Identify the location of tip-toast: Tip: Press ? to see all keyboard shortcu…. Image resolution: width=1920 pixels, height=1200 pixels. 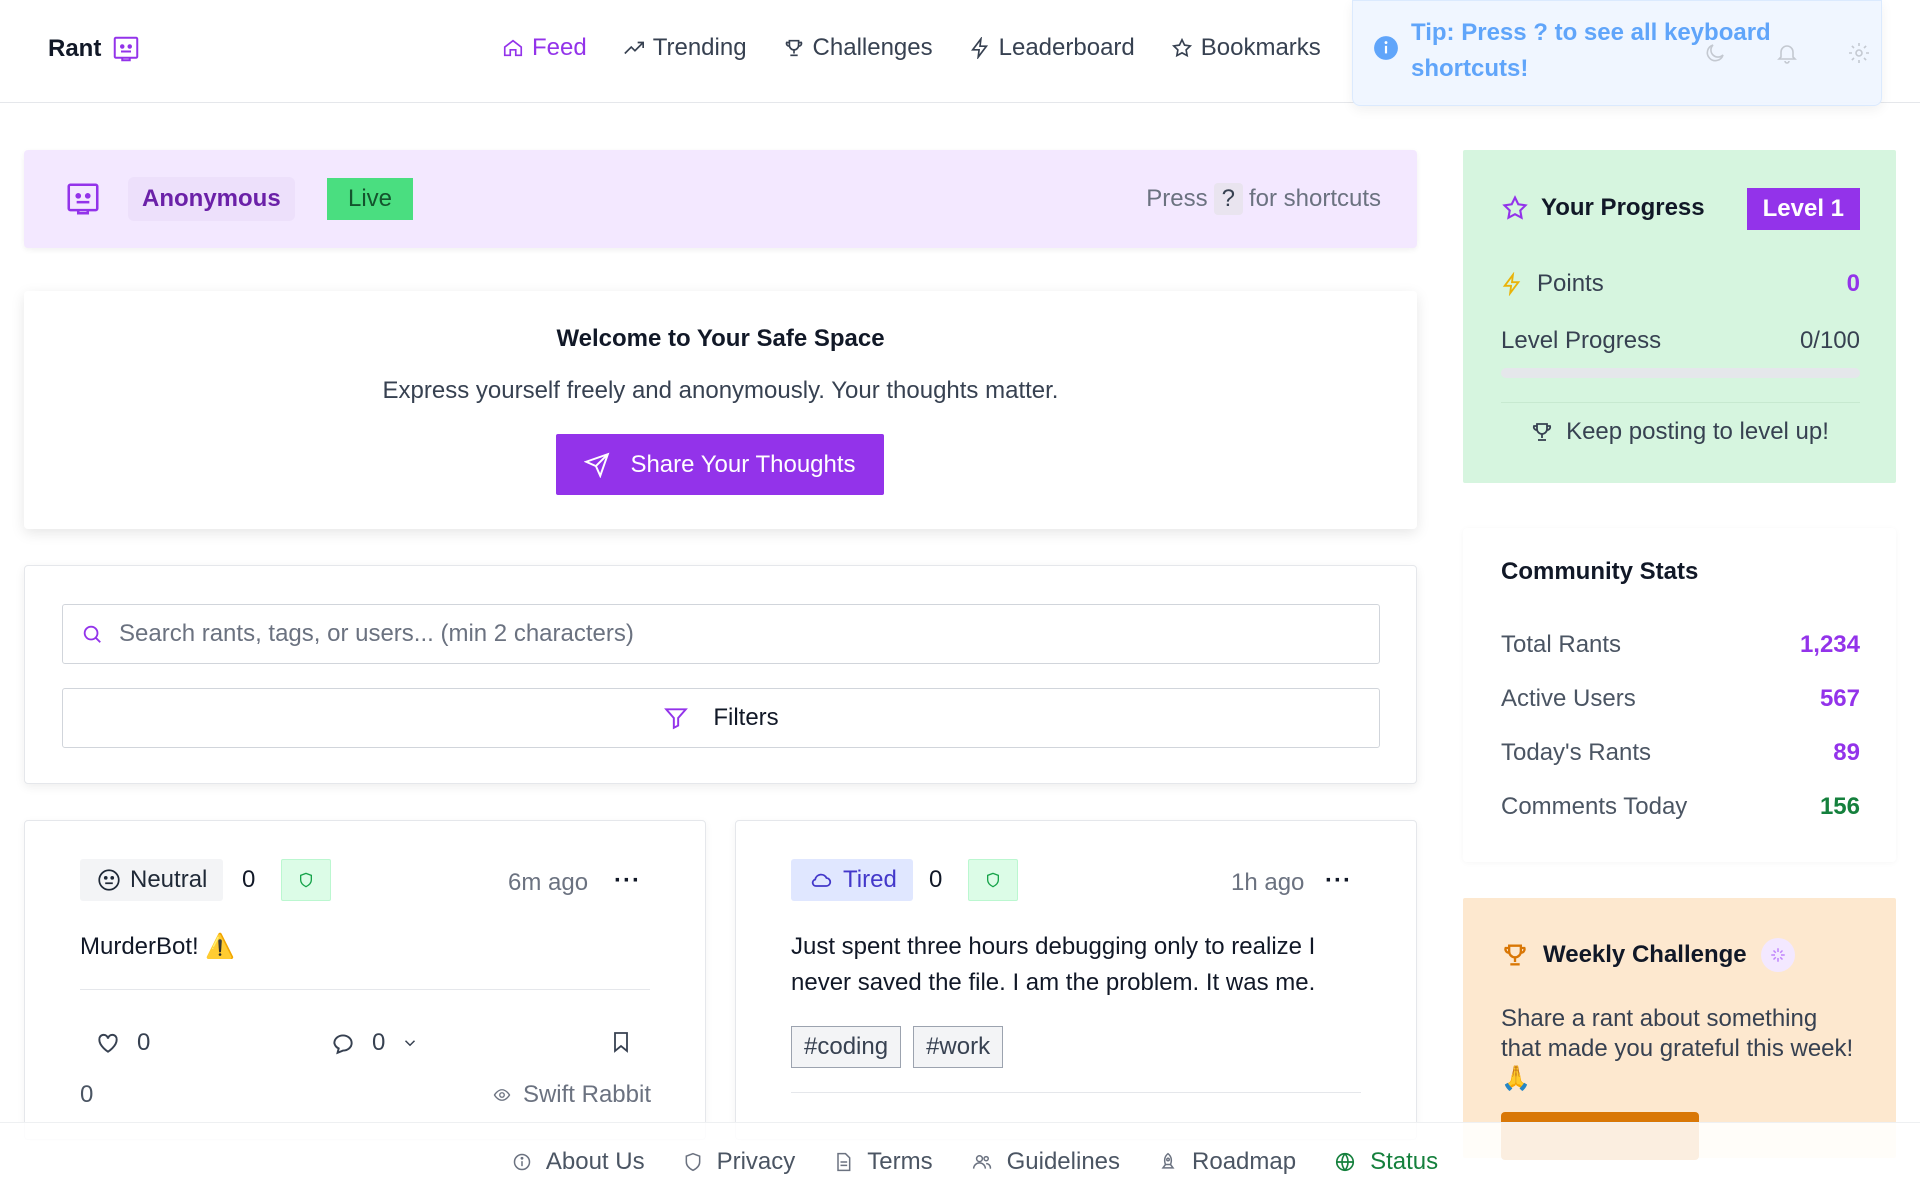
(1617, 53).